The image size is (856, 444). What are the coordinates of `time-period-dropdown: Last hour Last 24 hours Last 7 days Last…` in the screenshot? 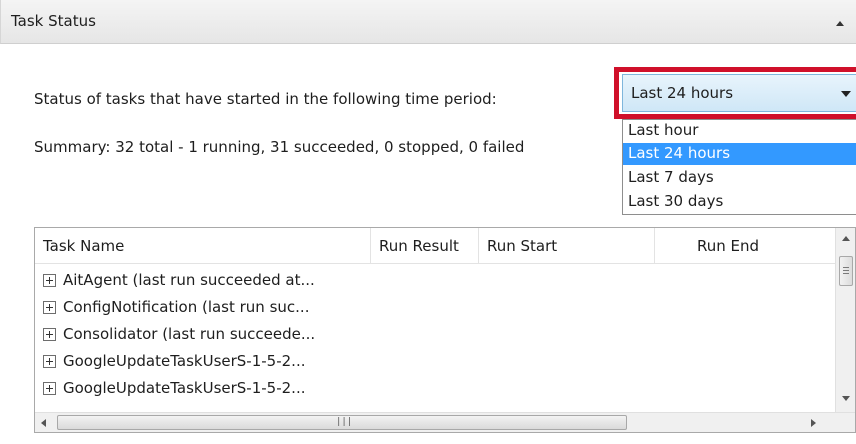 It's located at (739, 167).